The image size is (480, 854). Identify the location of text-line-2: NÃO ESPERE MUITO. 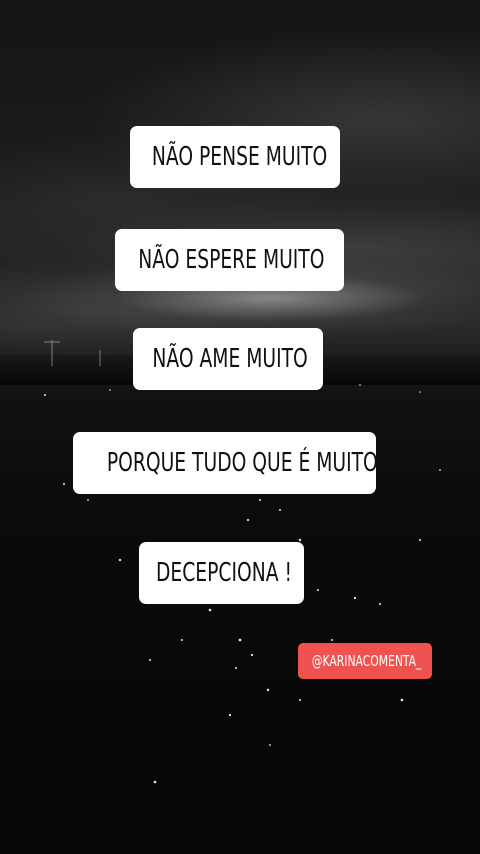
(229, 260).